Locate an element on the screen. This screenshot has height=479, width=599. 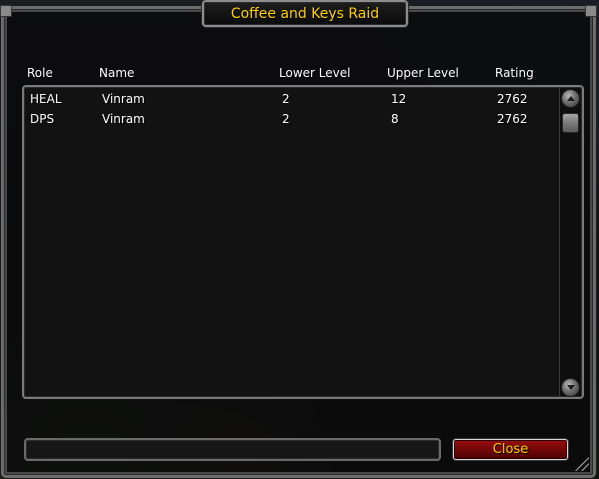
column-header-rating: Rating is located at coordinates (514, 73).